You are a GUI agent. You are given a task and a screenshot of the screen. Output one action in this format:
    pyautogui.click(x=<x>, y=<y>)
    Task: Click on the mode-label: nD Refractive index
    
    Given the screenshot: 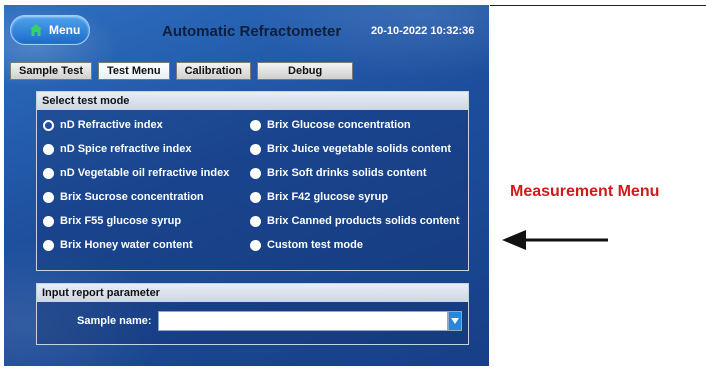 What is the action you would take?
    pyautogui.click(x=111, y=125)
    